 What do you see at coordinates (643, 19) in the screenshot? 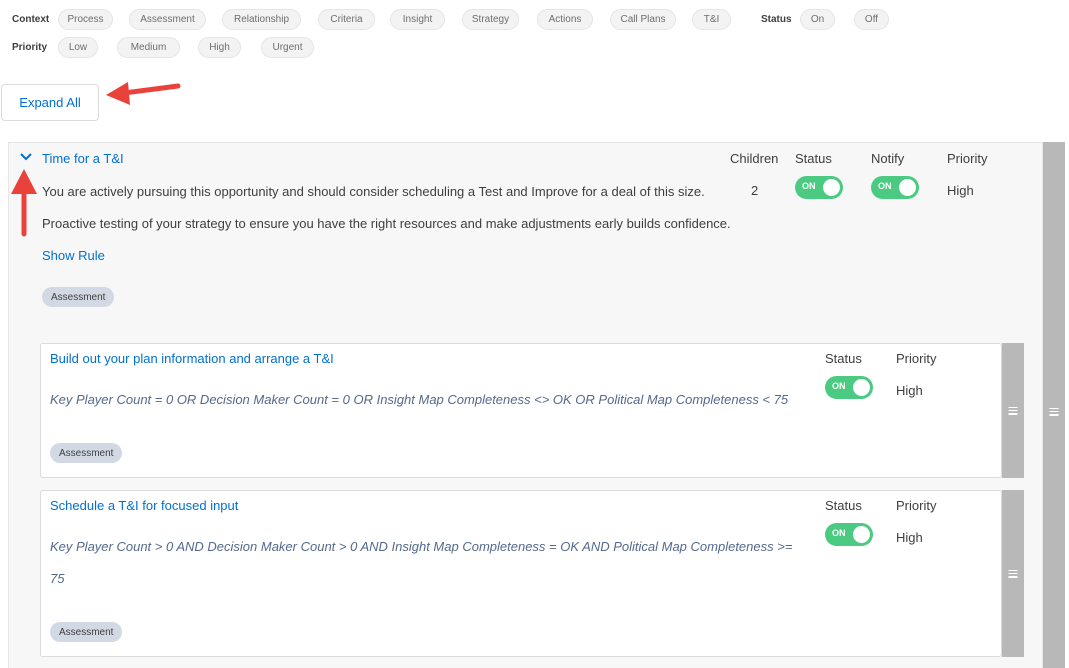
I see `filter-pill-call-plans: Call Plans` at bounding box center [643, 19].